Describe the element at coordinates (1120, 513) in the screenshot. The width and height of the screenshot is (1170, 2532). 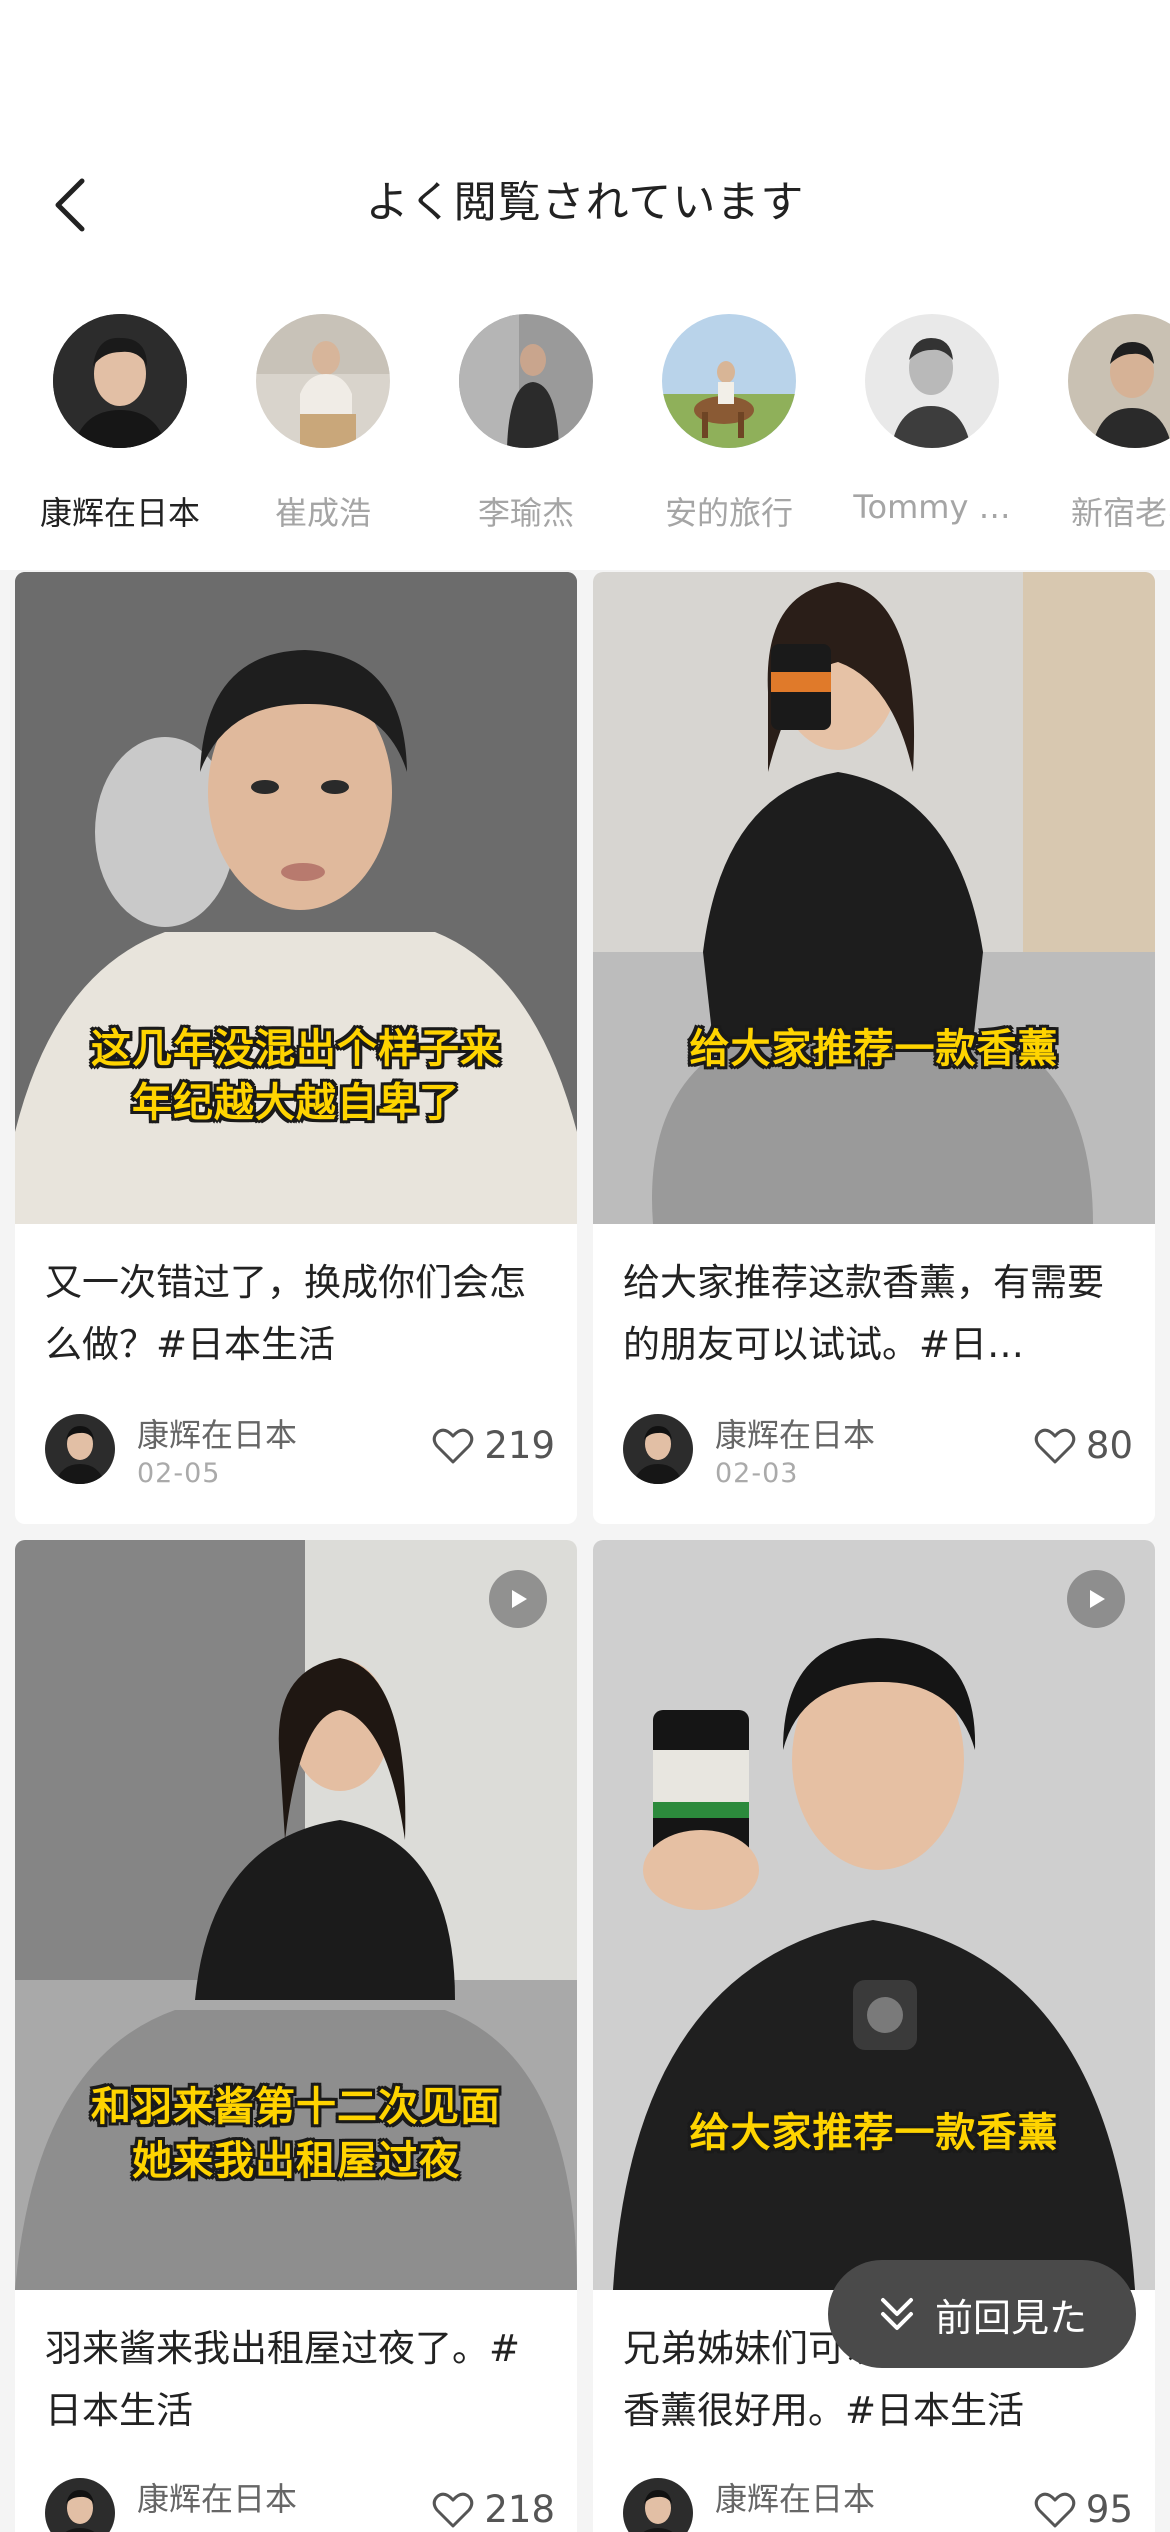
I see `avatar-name: 新宿老张` at that location.